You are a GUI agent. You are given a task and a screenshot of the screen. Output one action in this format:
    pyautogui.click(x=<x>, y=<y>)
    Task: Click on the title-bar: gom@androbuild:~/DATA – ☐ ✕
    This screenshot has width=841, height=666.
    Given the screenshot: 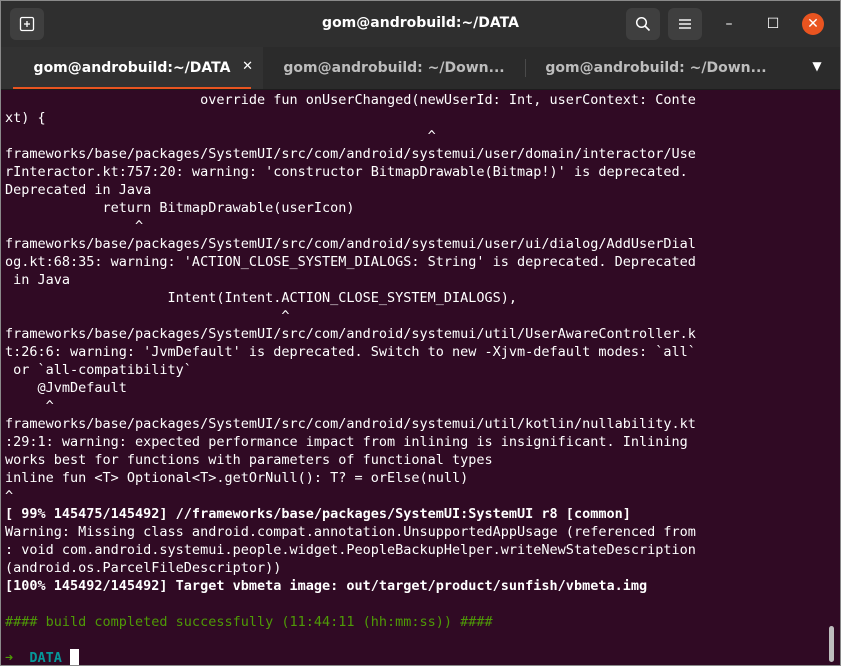 What is the action you would take?
    pyautogui.click(x=420, y=24)
    